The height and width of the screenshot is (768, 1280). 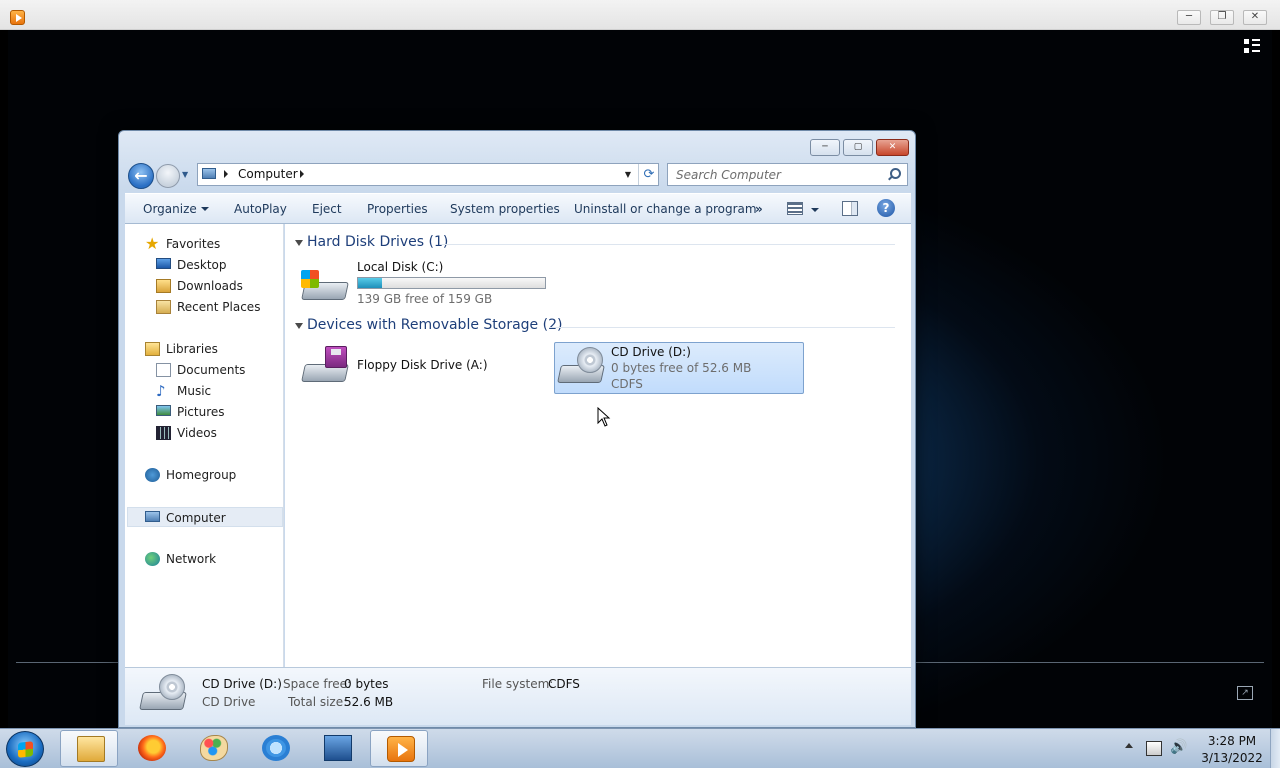 What do you see at coordinates (825, 147) in the screenshot?
I see `minimize-button: ─` at bounding box center [825, 147].